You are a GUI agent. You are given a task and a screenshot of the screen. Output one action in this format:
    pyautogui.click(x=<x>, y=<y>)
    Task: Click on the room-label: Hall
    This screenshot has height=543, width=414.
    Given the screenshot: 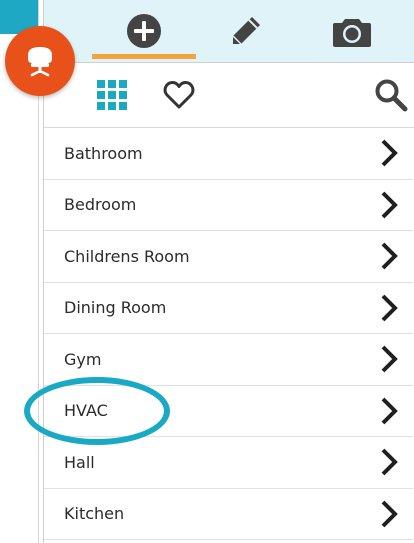 What is the action you would take?
    pyautogui.click(x=79, y=462)
    